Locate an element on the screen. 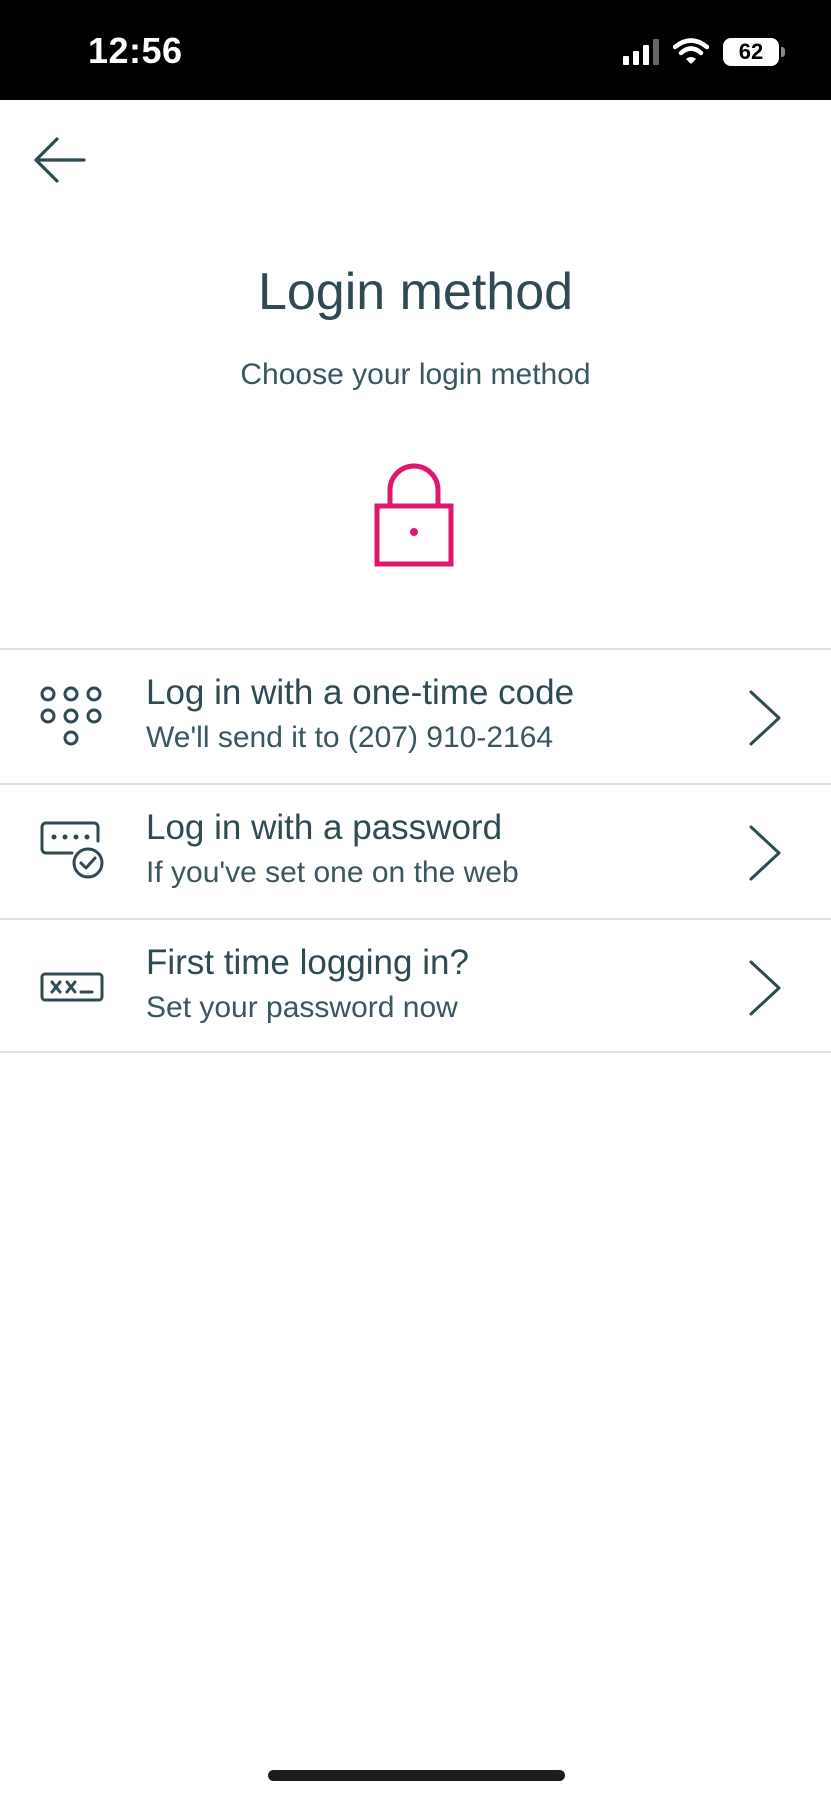 Image resolution: width=831 pixels, height=1800 pixels. page-subtitle: Choose your login method is located at coordinates (415, 374).